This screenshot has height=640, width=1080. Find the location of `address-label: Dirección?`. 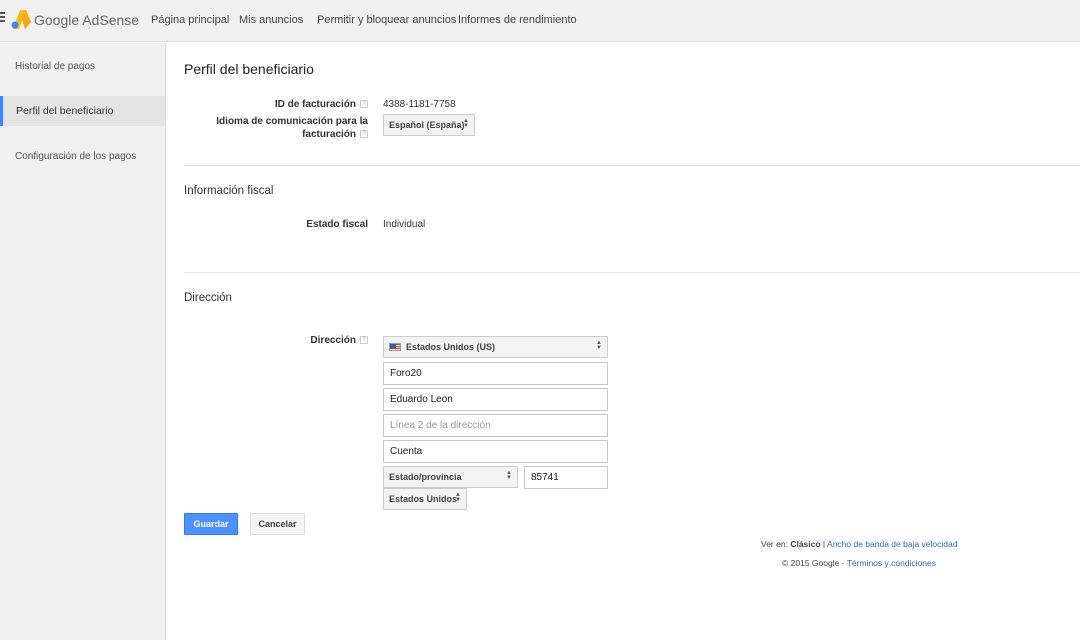

address-label: Dirección? is located at coordinates (339, 340).